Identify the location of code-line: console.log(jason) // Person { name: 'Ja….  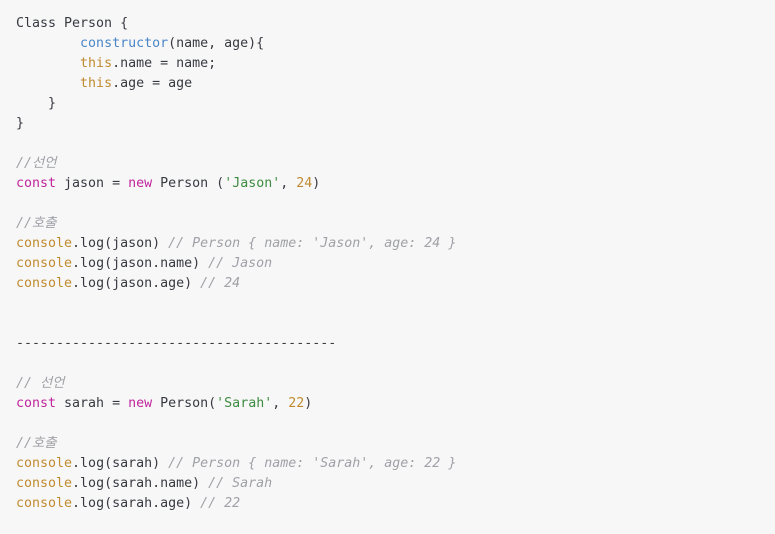
(395, 244).